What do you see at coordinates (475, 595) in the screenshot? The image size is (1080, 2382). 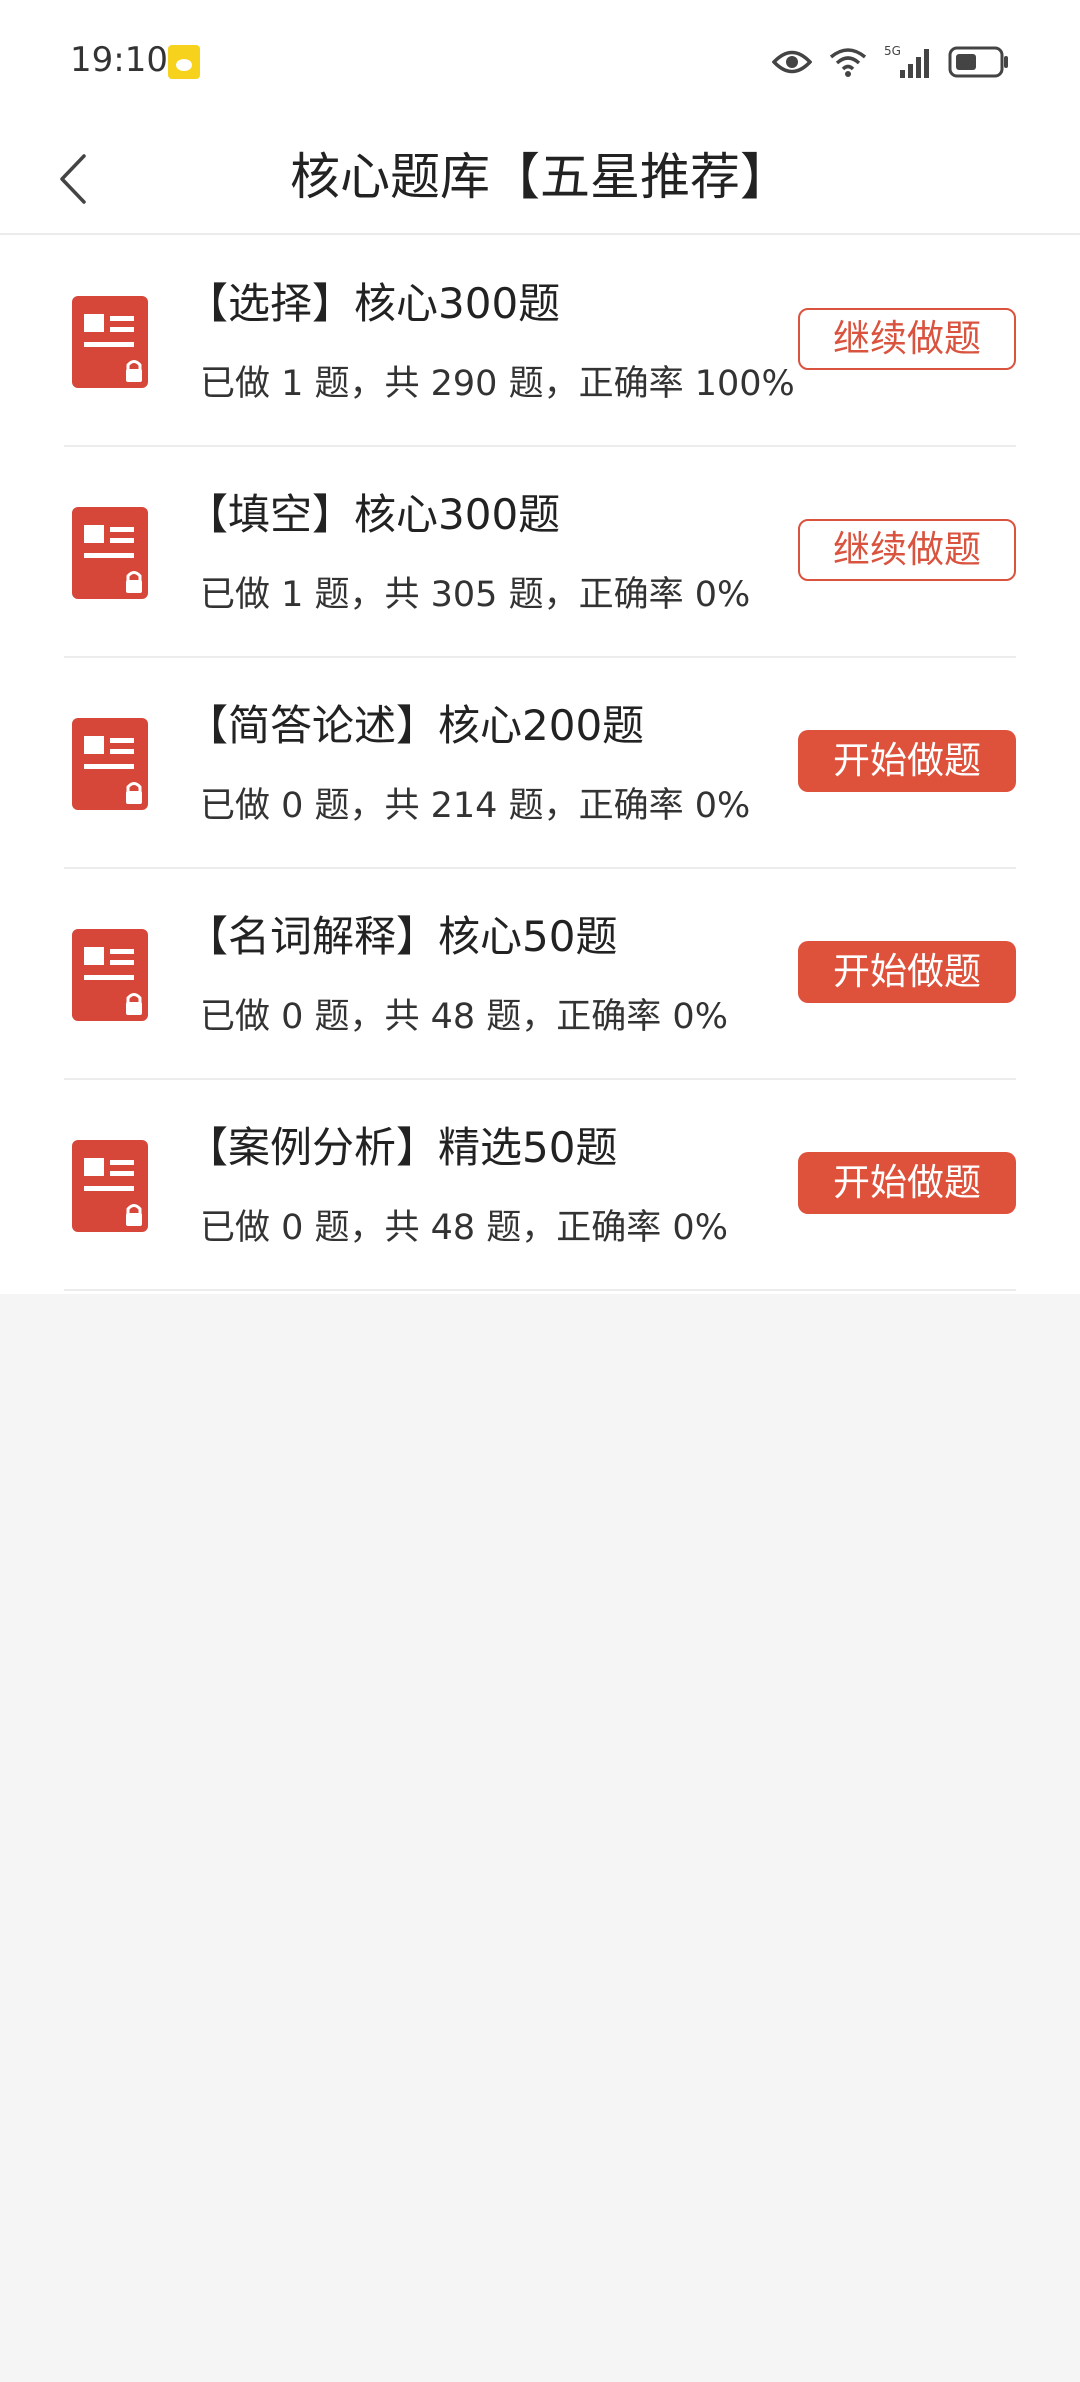 I see `item-stats: 已做 1 题，共 305 题，正确率 0%` at bounding box center [475, 595].